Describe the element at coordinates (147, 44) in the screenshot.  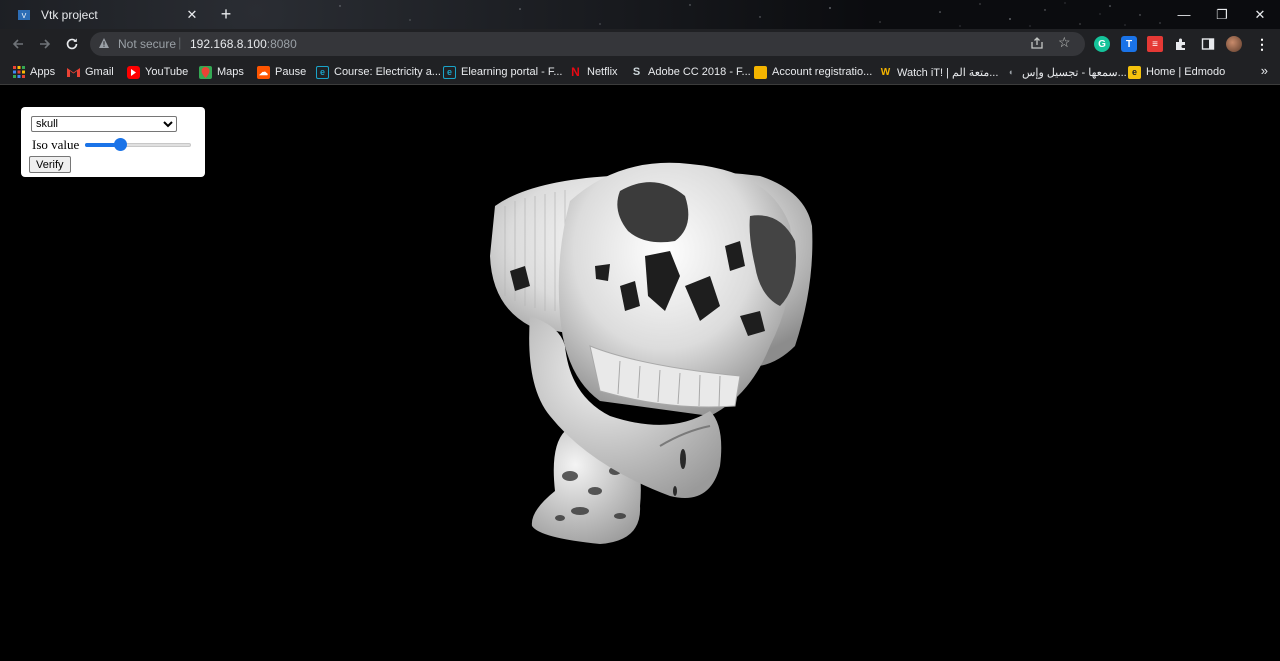
I see `security-label: Not secure` at that location.